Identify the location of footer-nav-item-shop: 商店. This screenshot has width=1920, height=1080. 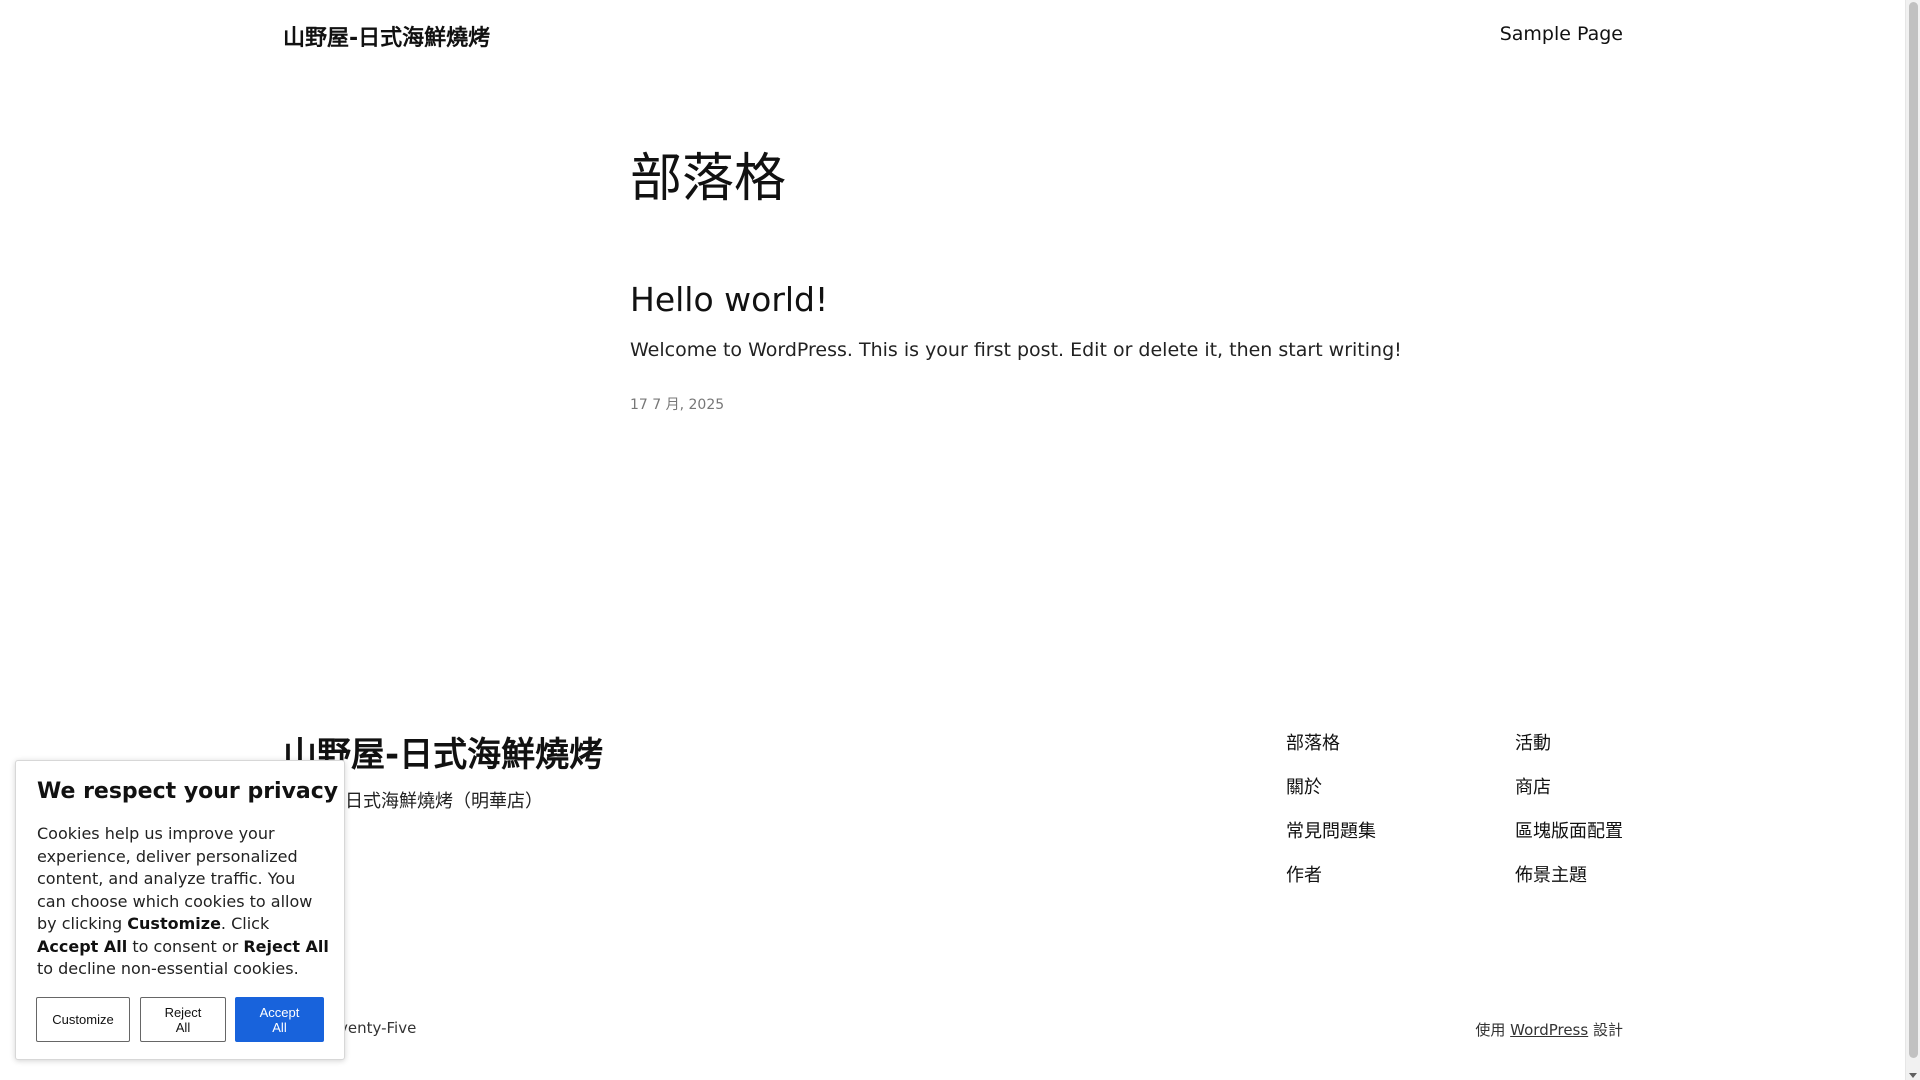
(1569, 796).